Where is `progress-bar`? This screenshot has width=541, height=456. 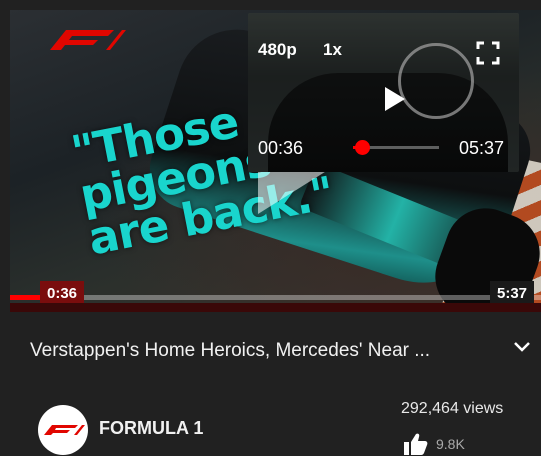
progress-bar is located at coordinates (275, 297).